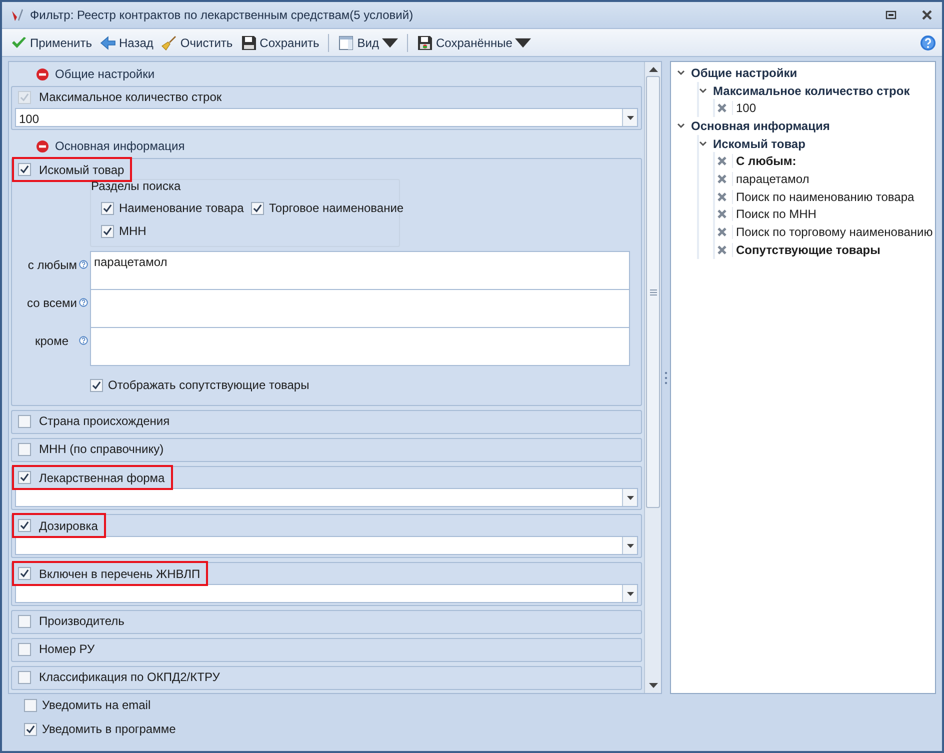  What do you see at coordinates (136, 186) in the screenshot?
I see `group-title: Разделы поиска` at bounding box center [136, 186].